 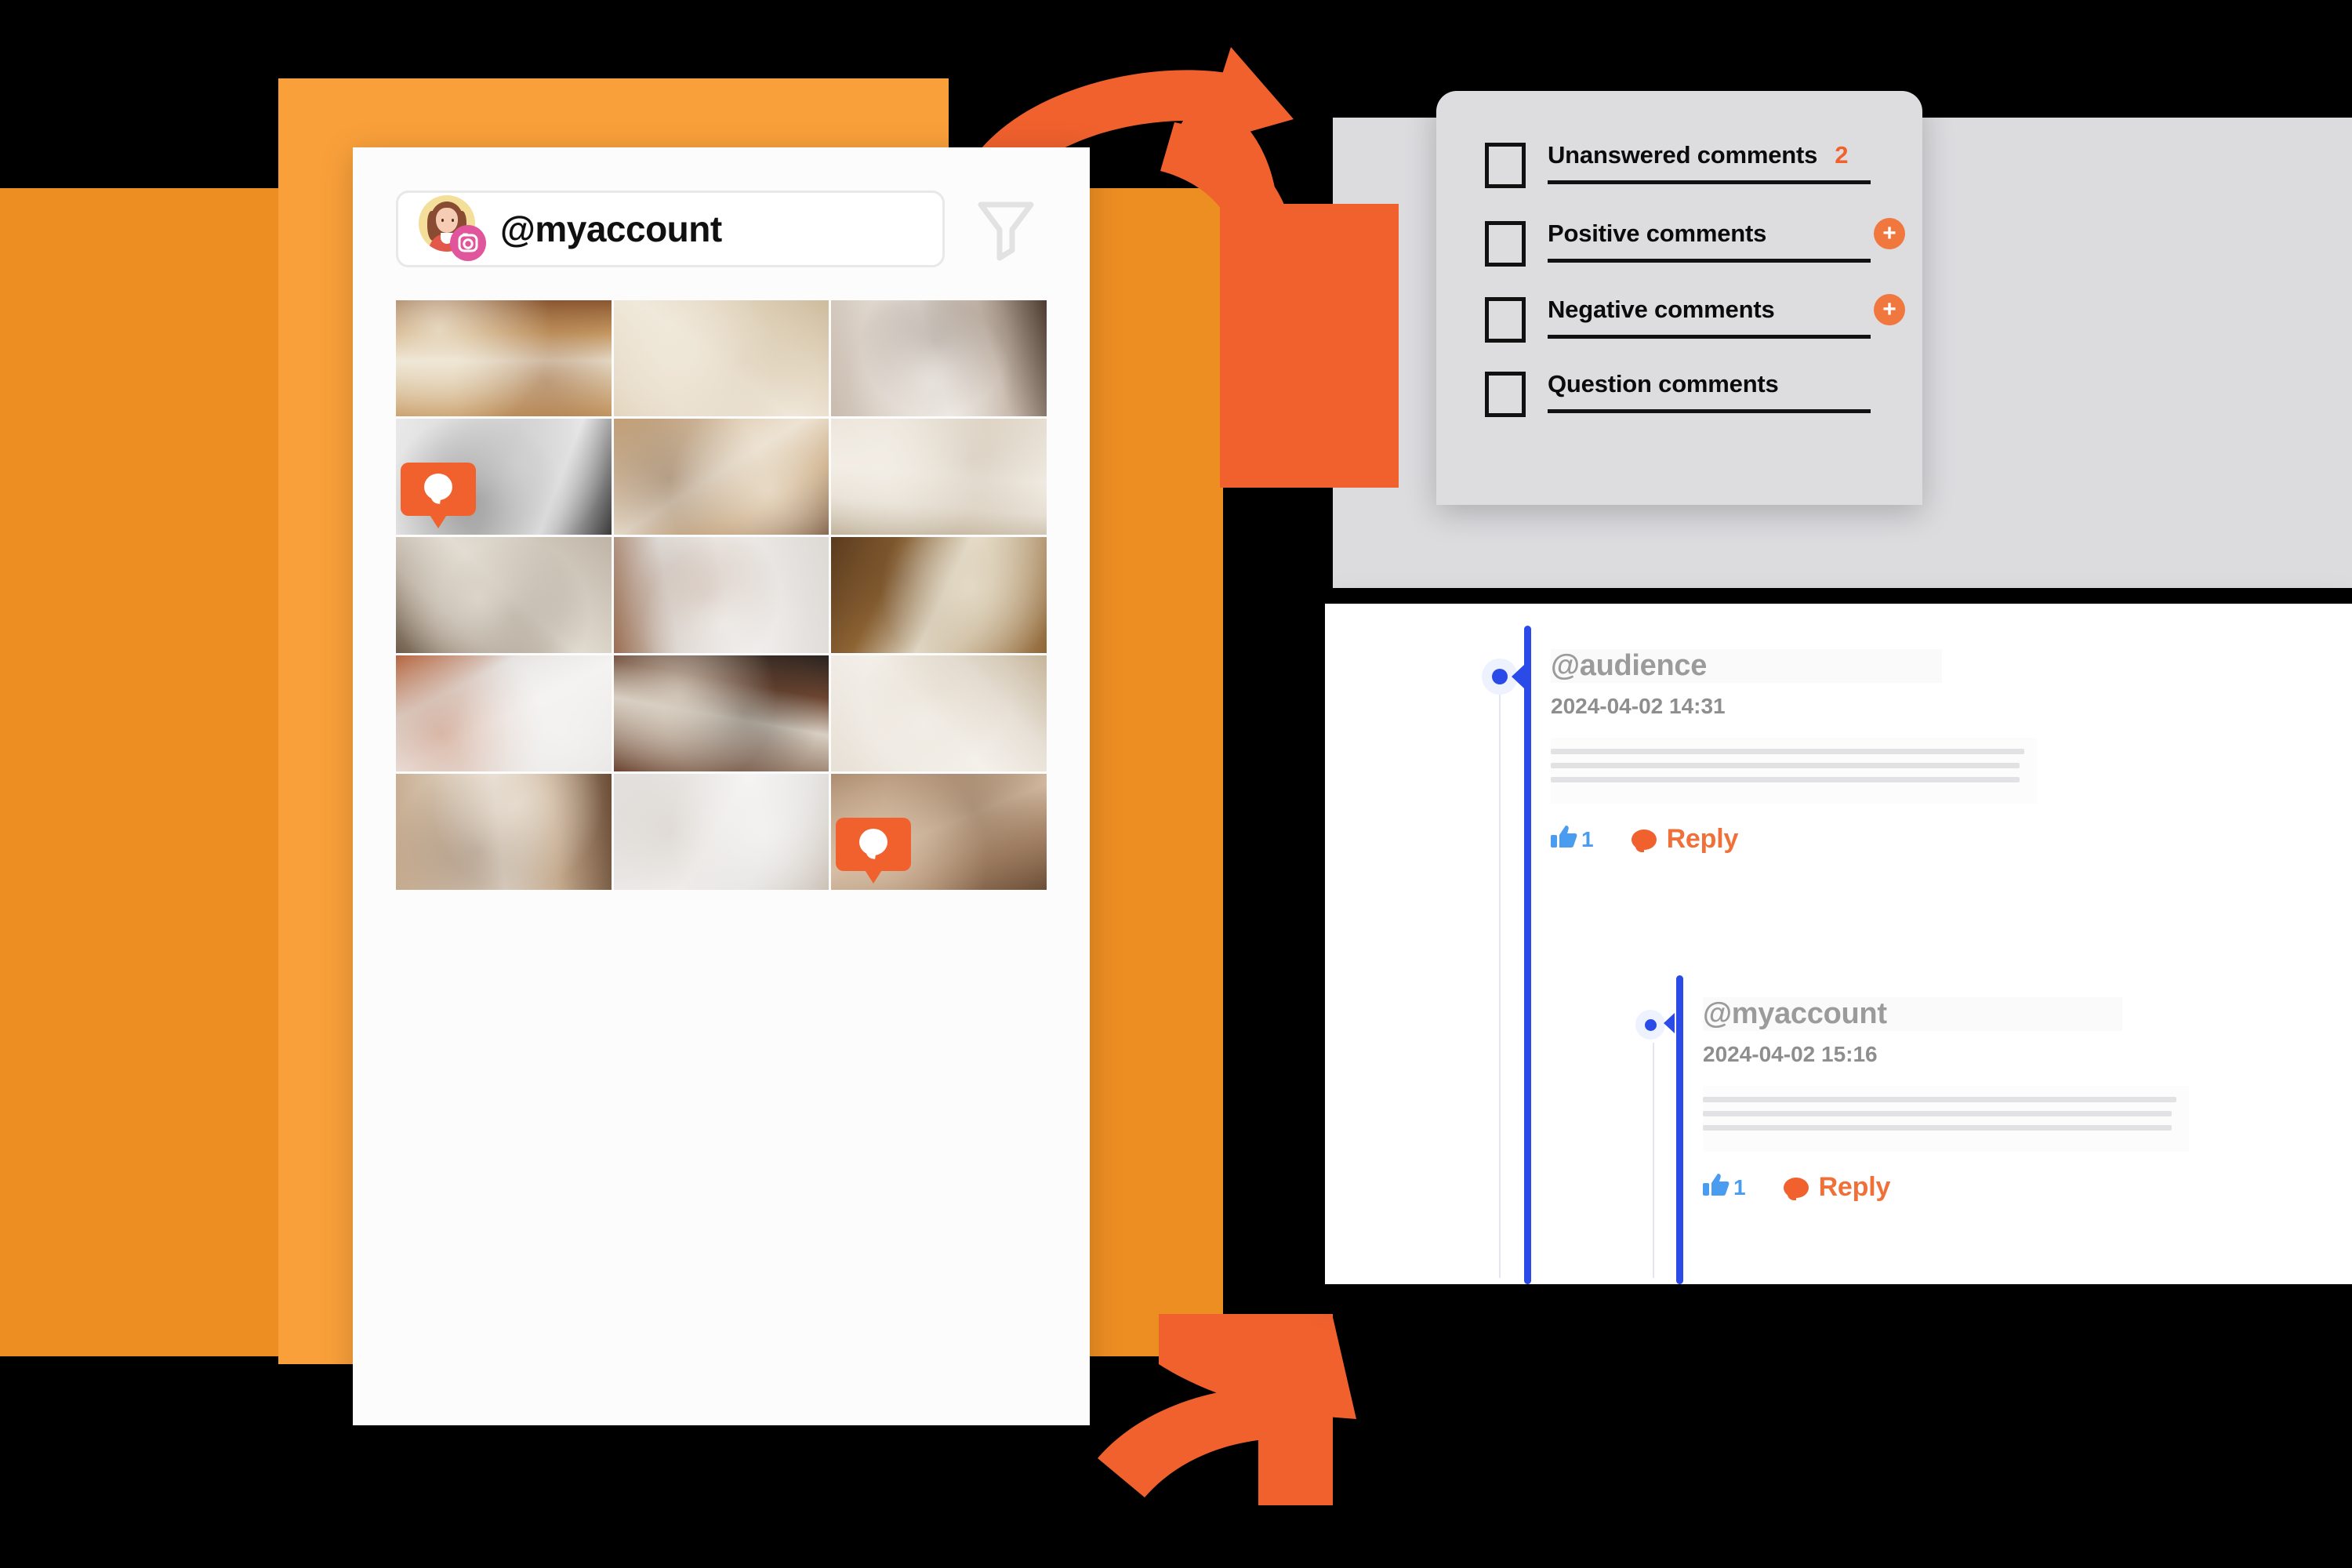 What do you see at coordinates (1912, 1014) in the screenshot?
I see `comment-handle: @myaccount` at bounding box center [1912, 1014].